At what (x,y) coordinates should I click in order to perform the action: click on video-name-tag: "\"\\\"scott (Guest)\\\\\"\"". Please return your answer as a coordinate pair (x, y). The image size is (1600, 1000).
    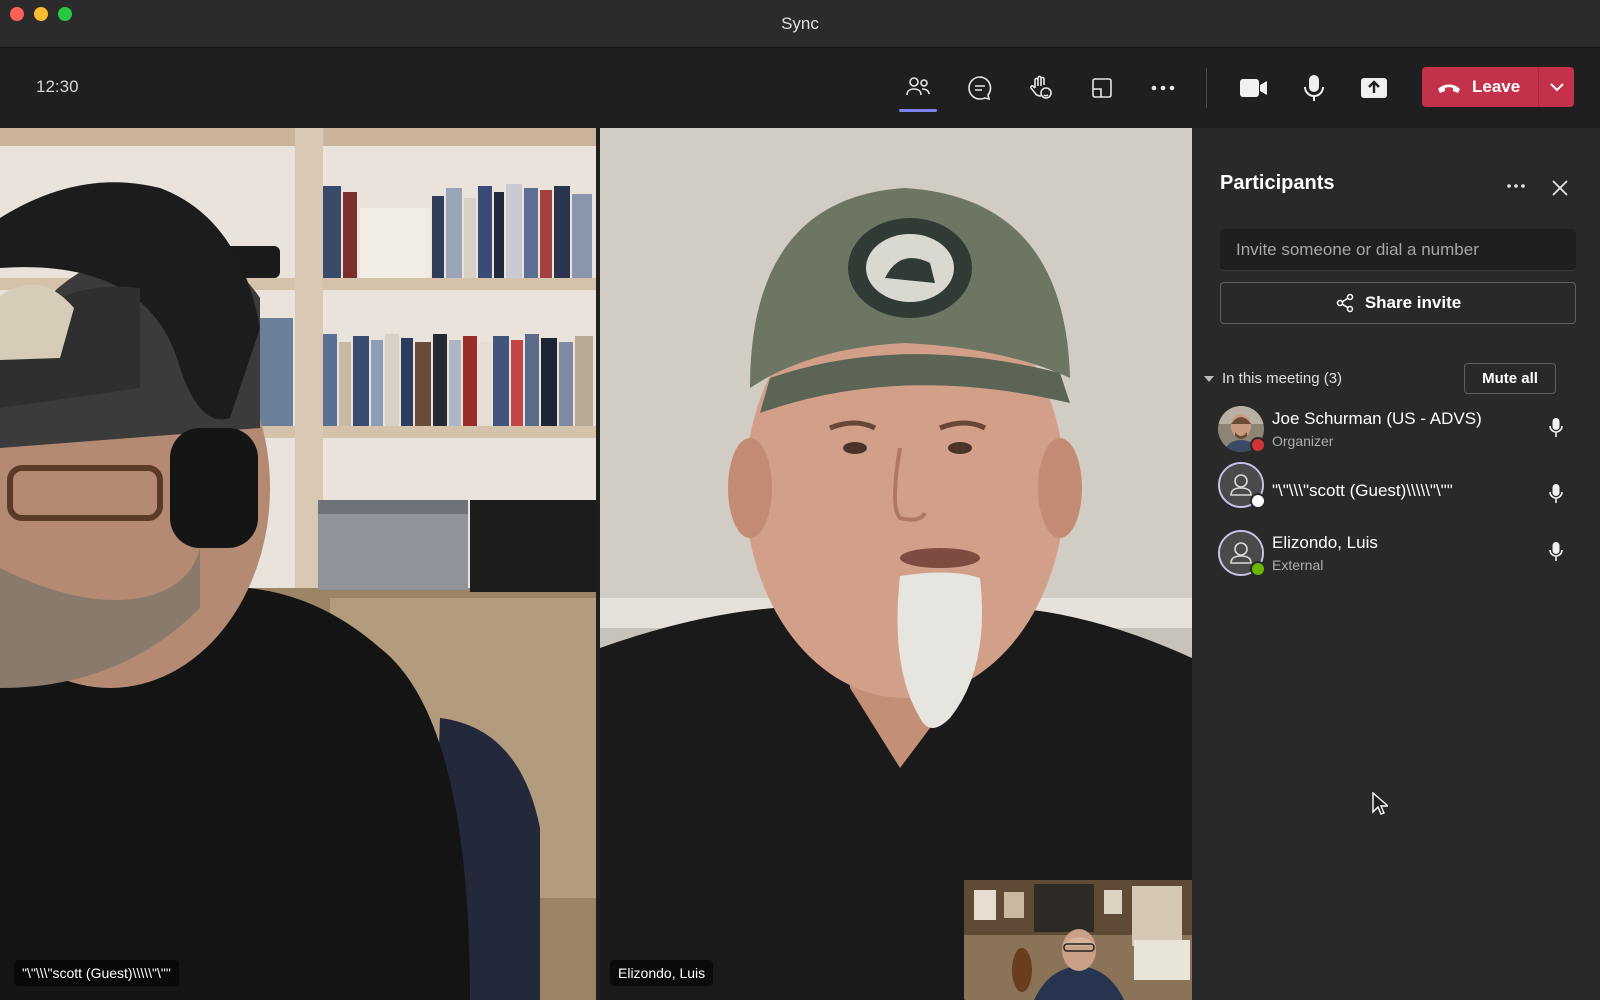
    Looking at the image, I should click on (96, 973).